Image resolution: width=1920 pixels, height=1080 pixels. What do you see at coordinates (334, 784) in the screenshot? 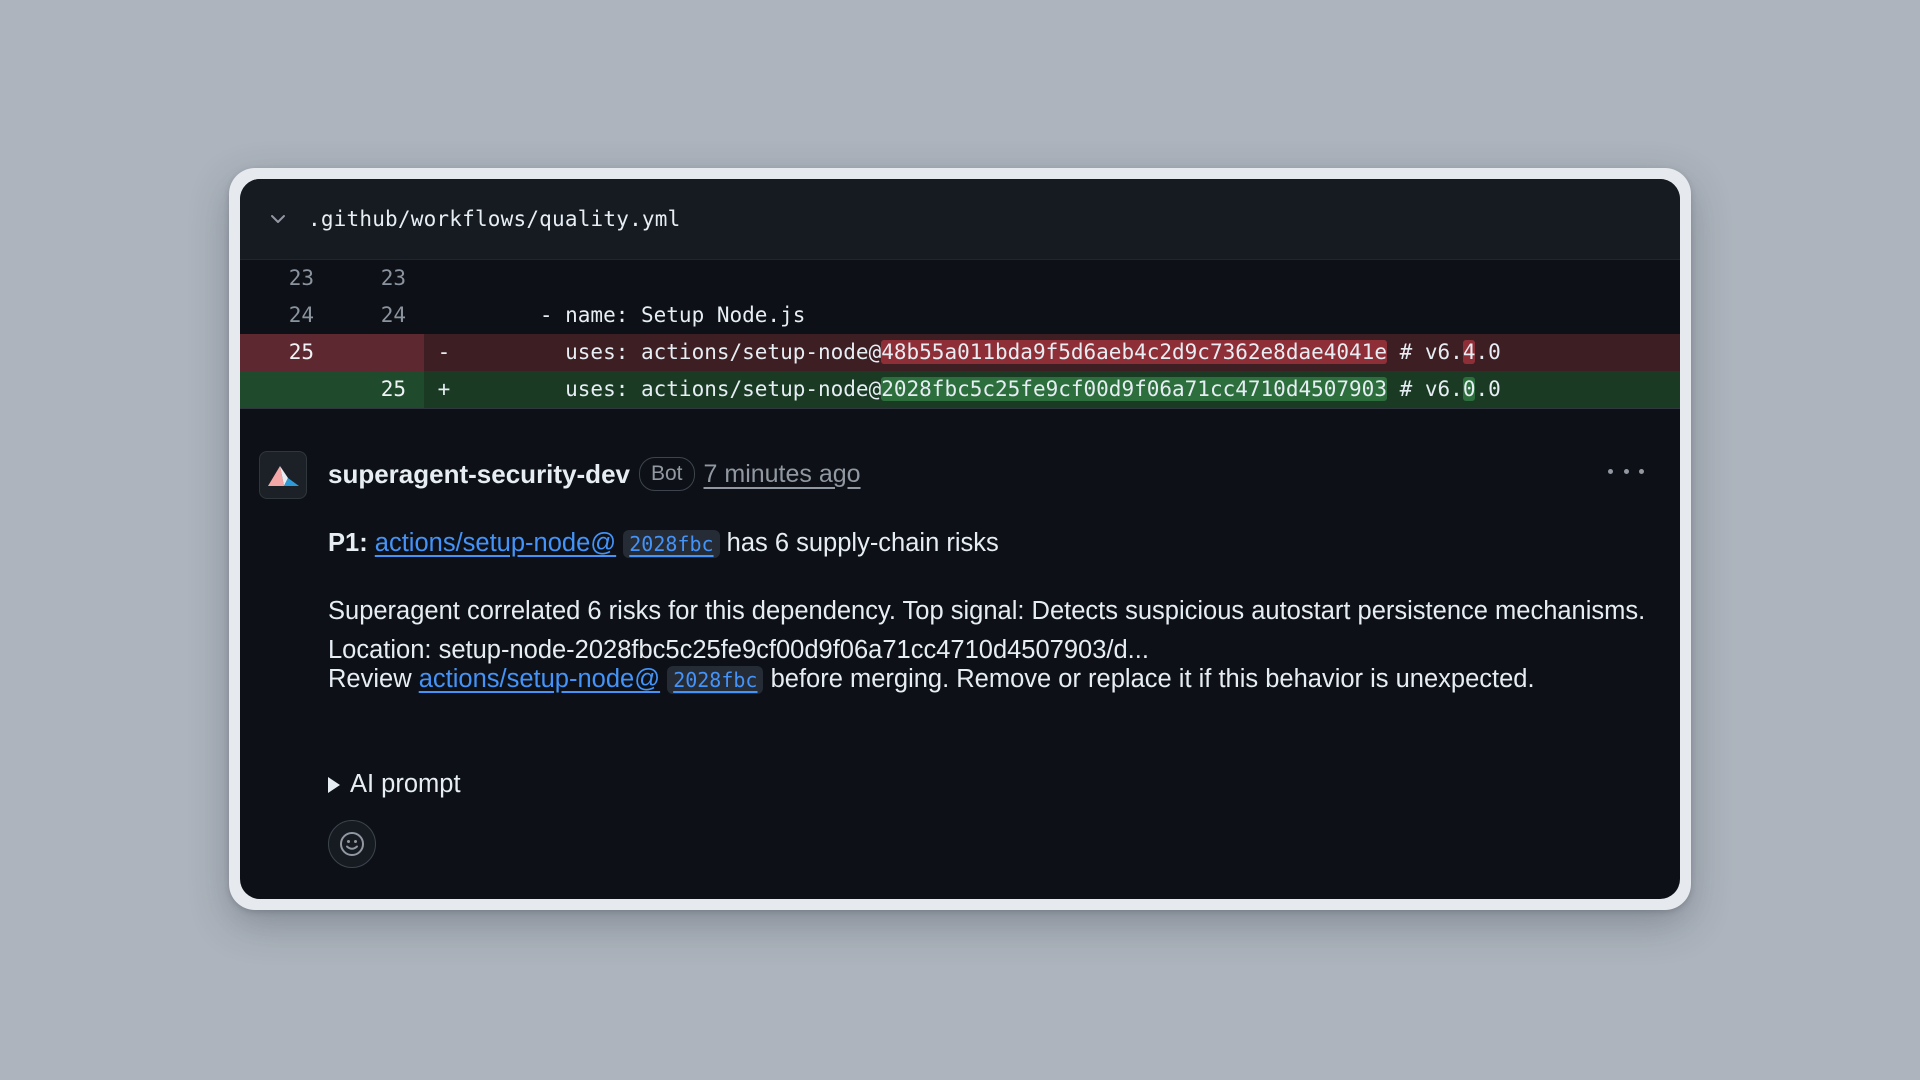
I see `triangle-right-icon` at bounding box center [334, 784].